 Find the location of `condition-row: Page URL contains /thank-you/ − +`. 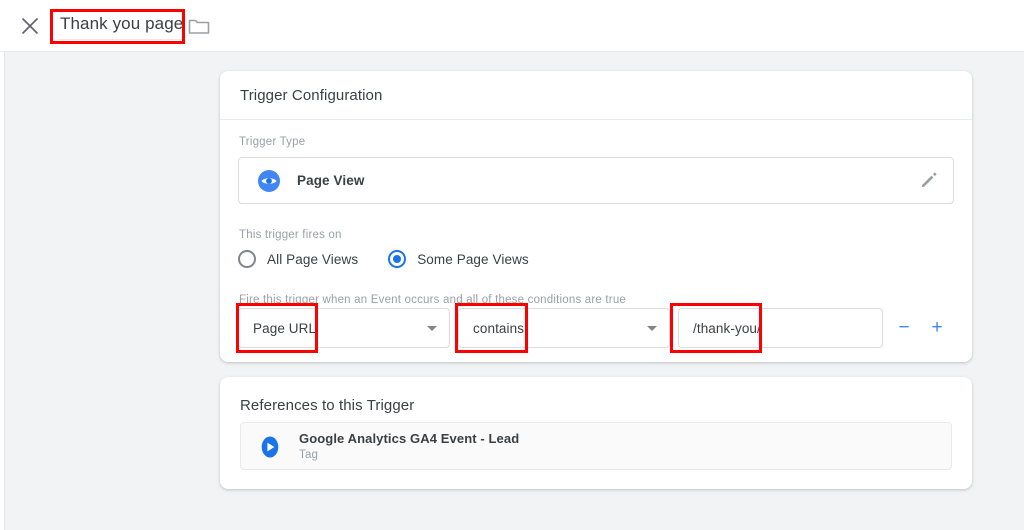

condition-row: Page URL contains /thank-you/ − + is located at coordinates (596, 328).